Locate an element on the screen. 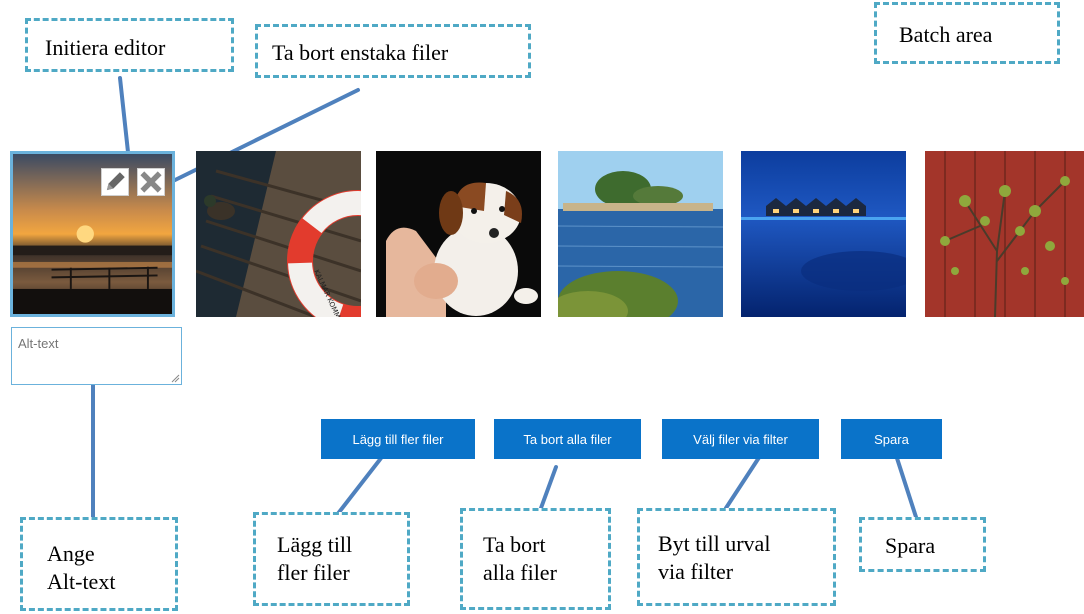 Image resolution: width=1084 pixels, height=614 pixels. puppy-image is located at coordinates (458, 234).